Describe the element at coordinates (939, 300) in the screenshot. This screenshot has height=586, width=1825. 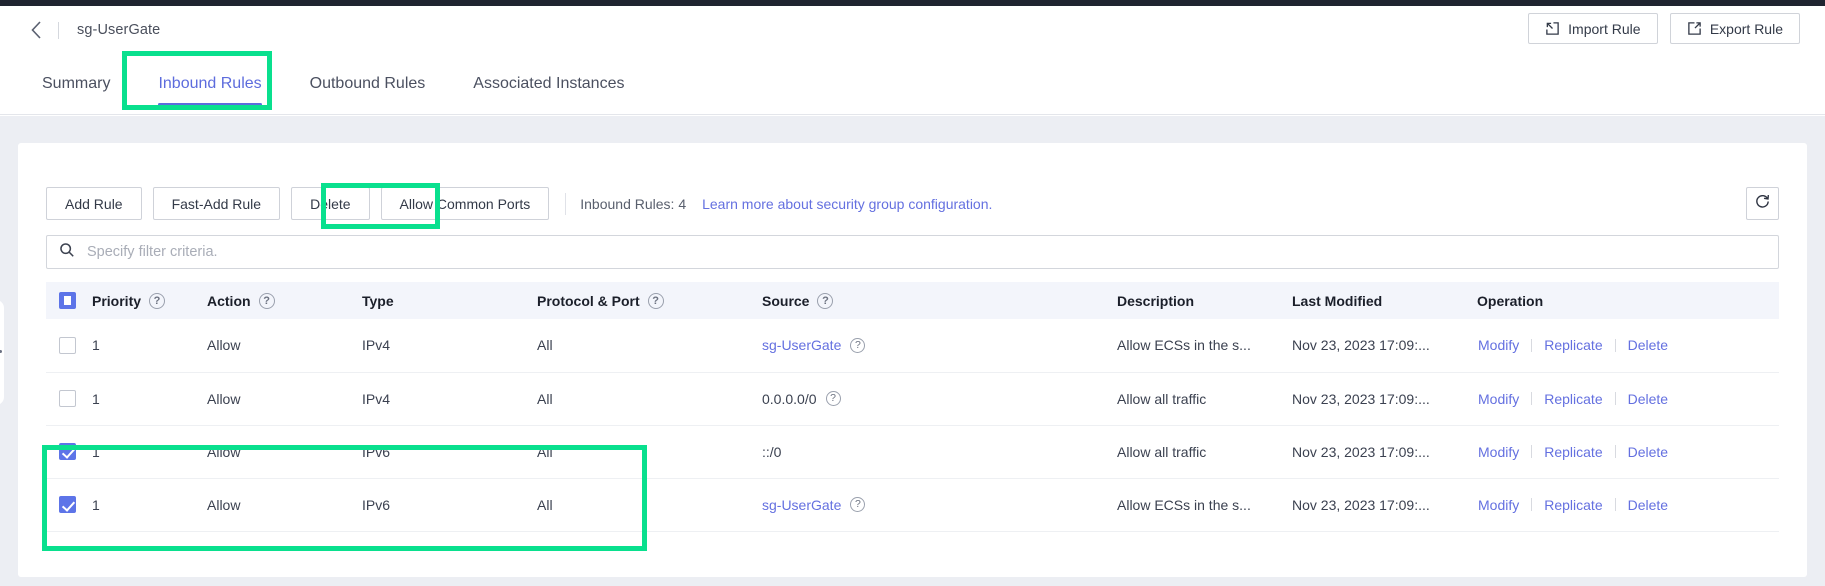
I see `th-source: Source ?` at that location.